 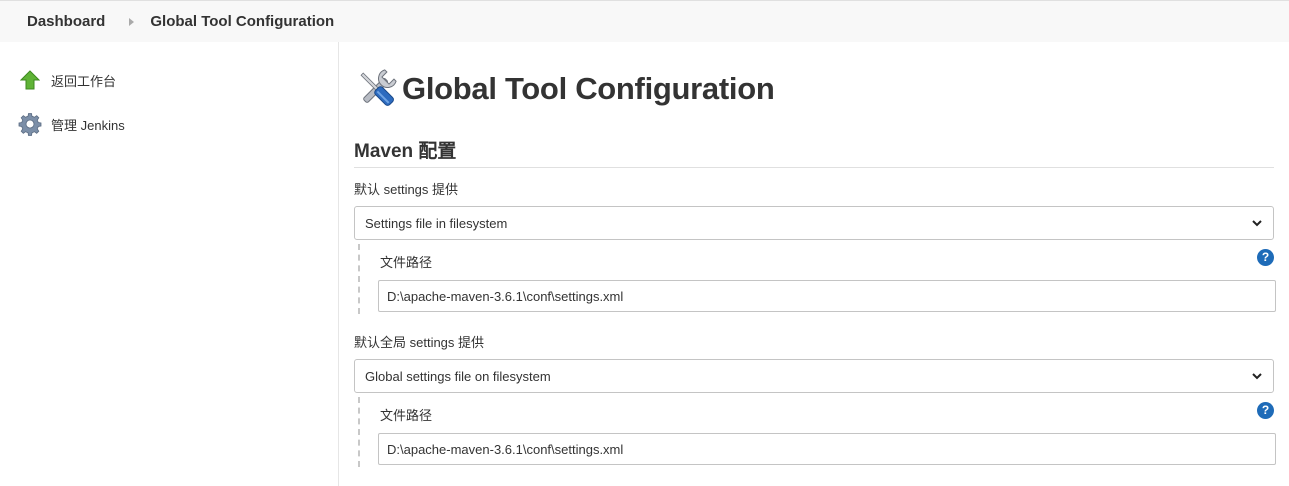 What do you see at coordinates (419, 342) in the screenshot?
I see `global-settings-provider-label: 默认全局 settings 提供` at bounding box center [419, 342].